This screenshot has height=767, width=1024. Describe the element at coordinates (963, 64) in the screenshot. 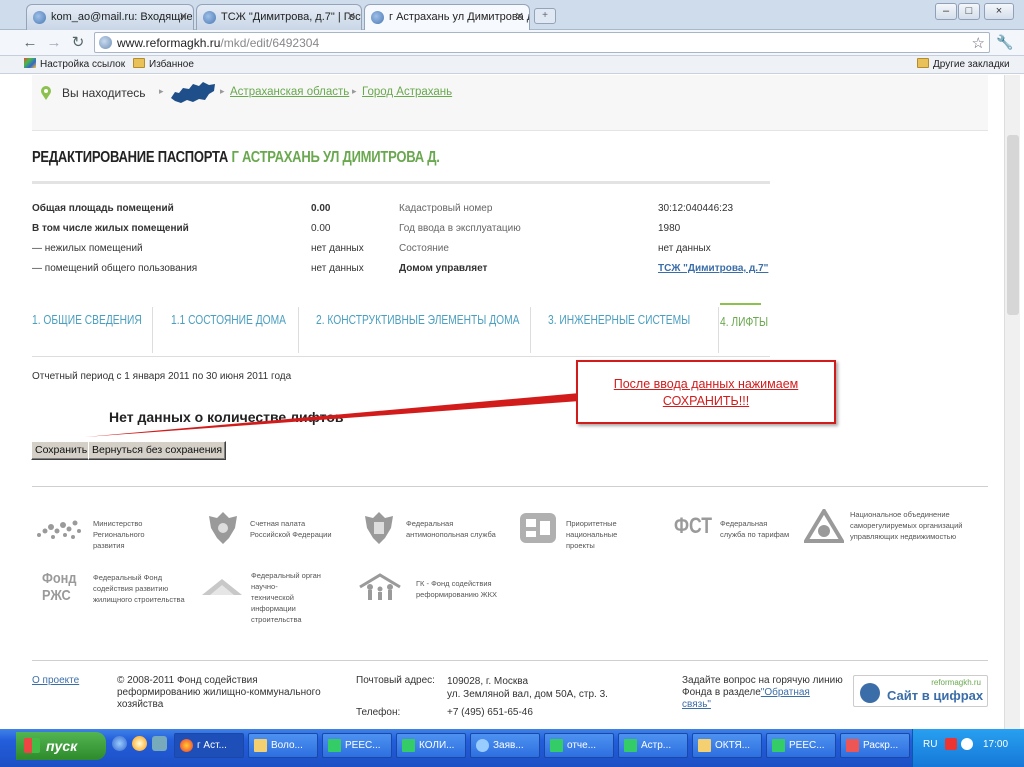

I see `other-bookmarks: Другие закладки` at that location.